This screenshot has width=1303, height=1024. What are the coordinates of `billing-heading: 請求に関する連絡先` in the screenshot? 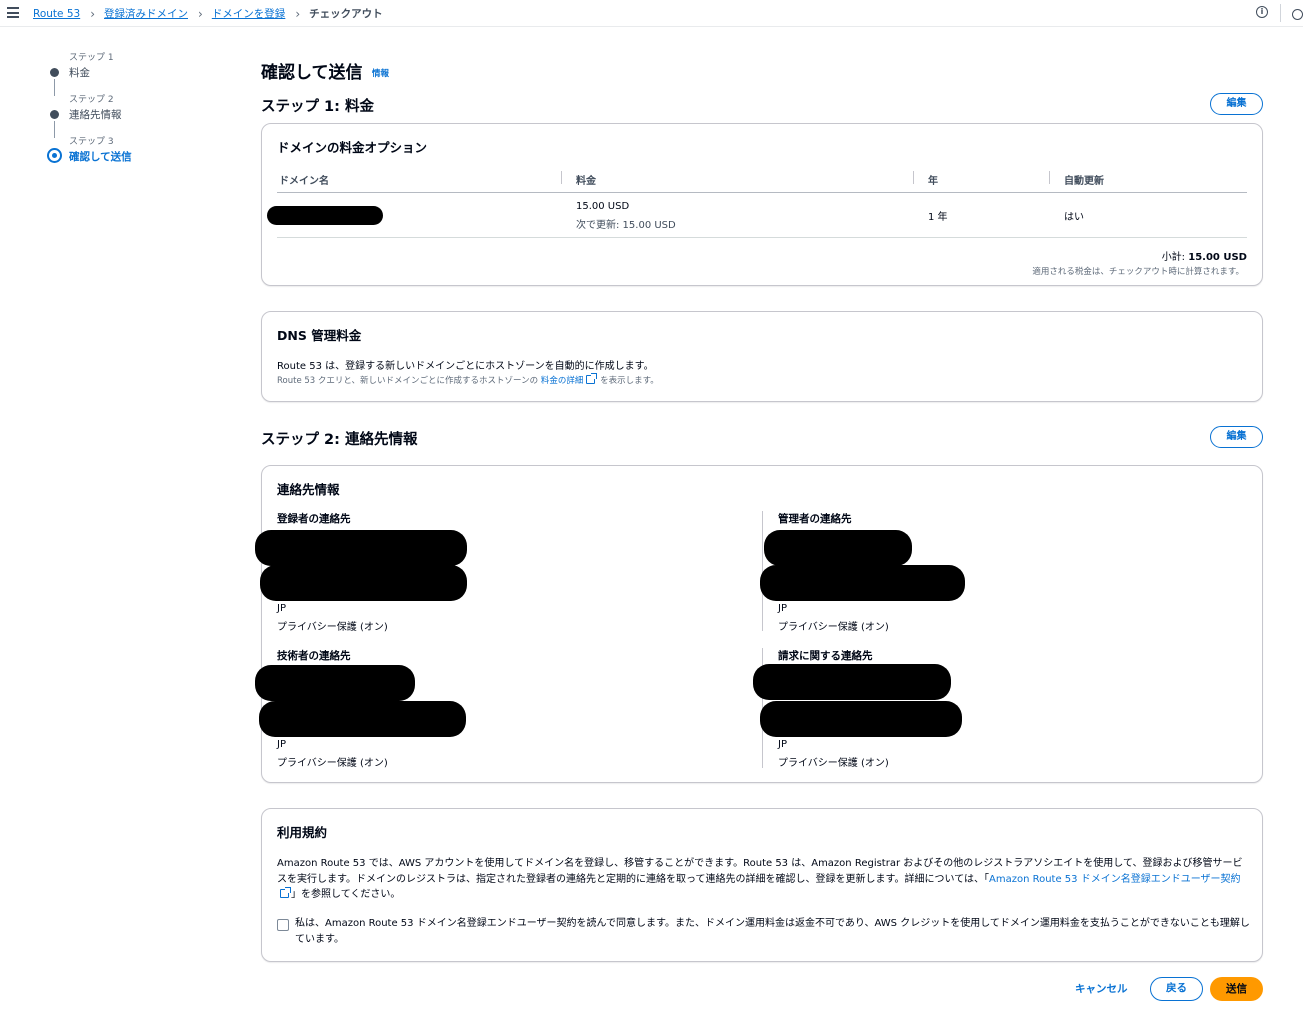 It's located at (825, 656).